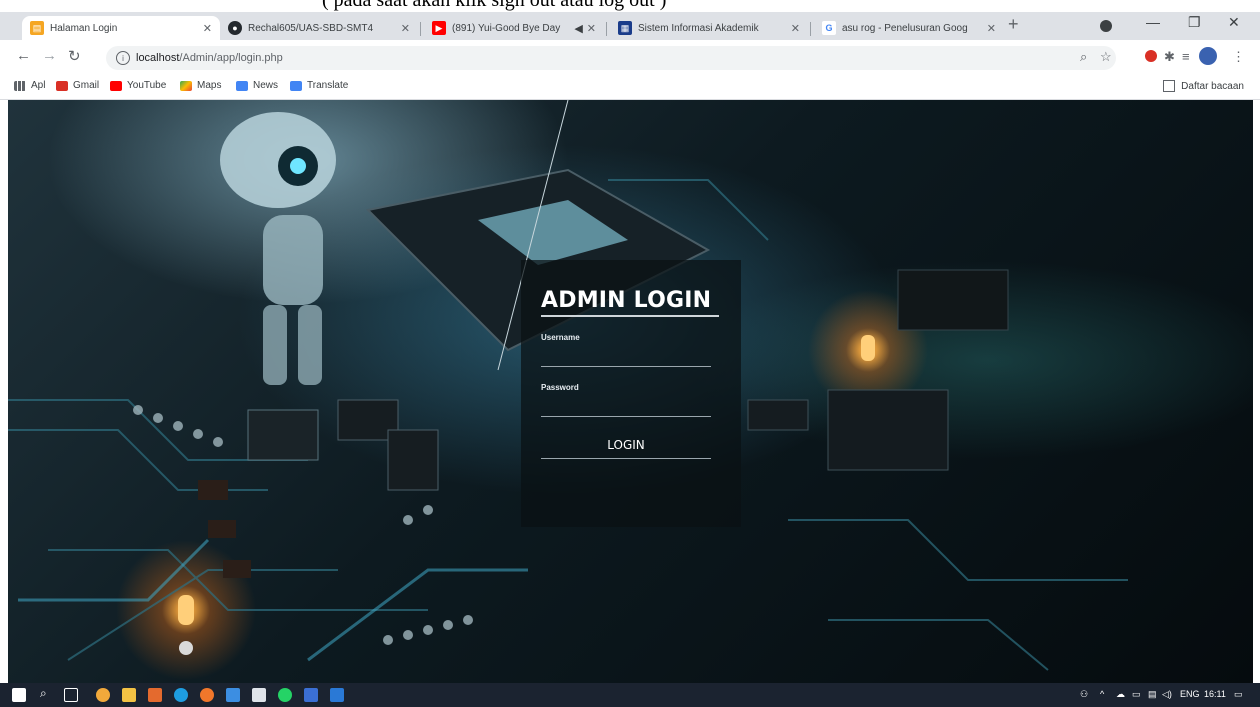 This screenshot has width=1260, height=707. What do you see at coordinates (626, 300) in the screenshot?
I see `login-title: ADMIN LOGIN` at bounding box center [626, 300].